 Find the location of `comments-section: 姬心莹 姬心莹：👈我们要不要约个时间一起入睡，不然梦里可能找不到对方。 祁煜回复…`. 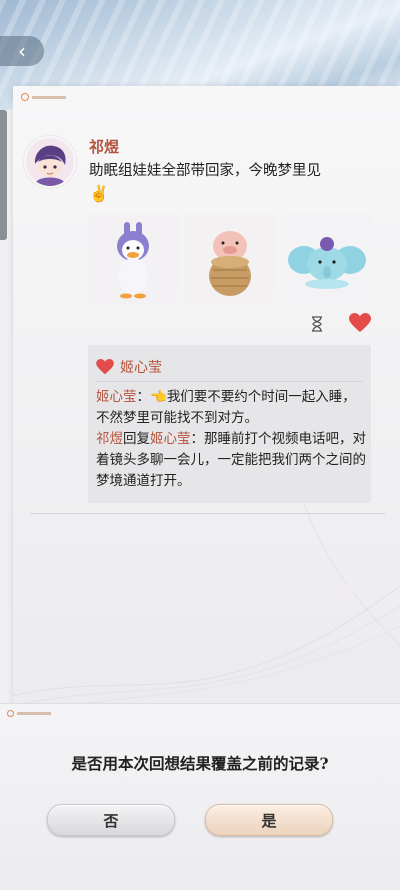

comments-section: 姬心莹 姬心莹：👈我们要不要约个时间一起入睡，不然梦里可能找不到对方。 祁煜回复… is located at coordinates (229, 424).